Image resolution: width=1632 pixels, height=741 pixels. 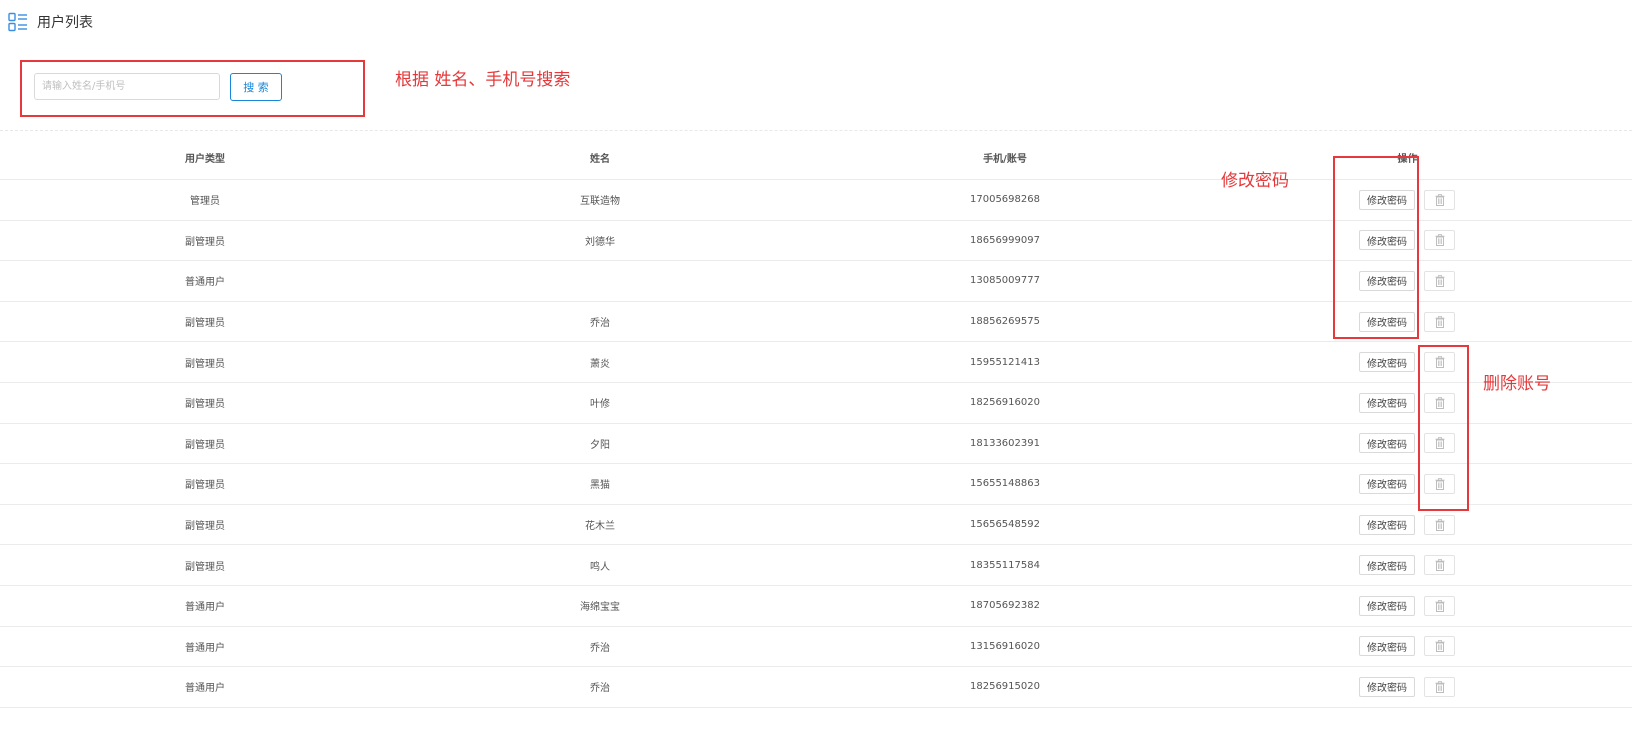 What do you see at coordinates (1005, 240) in the screenshot?
I see `cell-phone: 18656999097` at bounding box center [1005, 240].